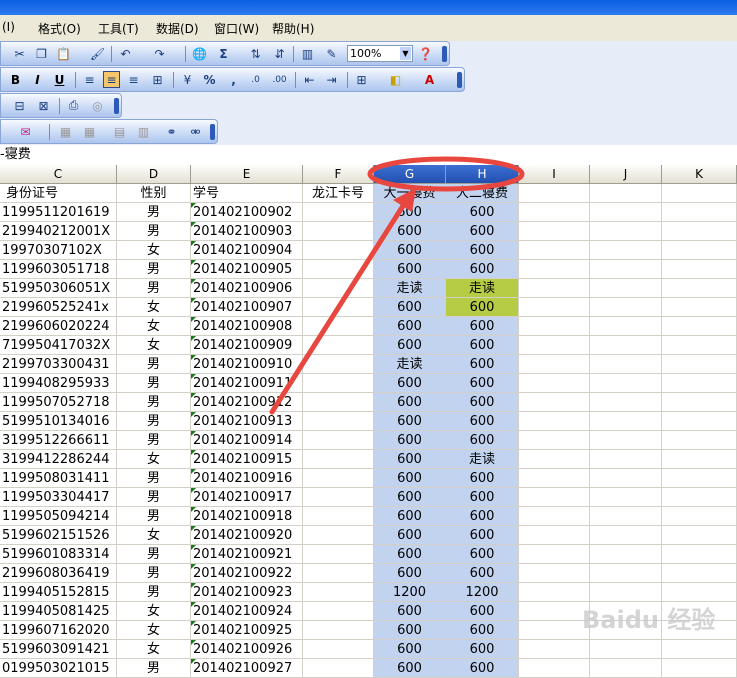  What do you see at coordinates (118, 28) in the screenshot?
I see `menu-tools: 工具(T)` at bounding box center [118, 28].